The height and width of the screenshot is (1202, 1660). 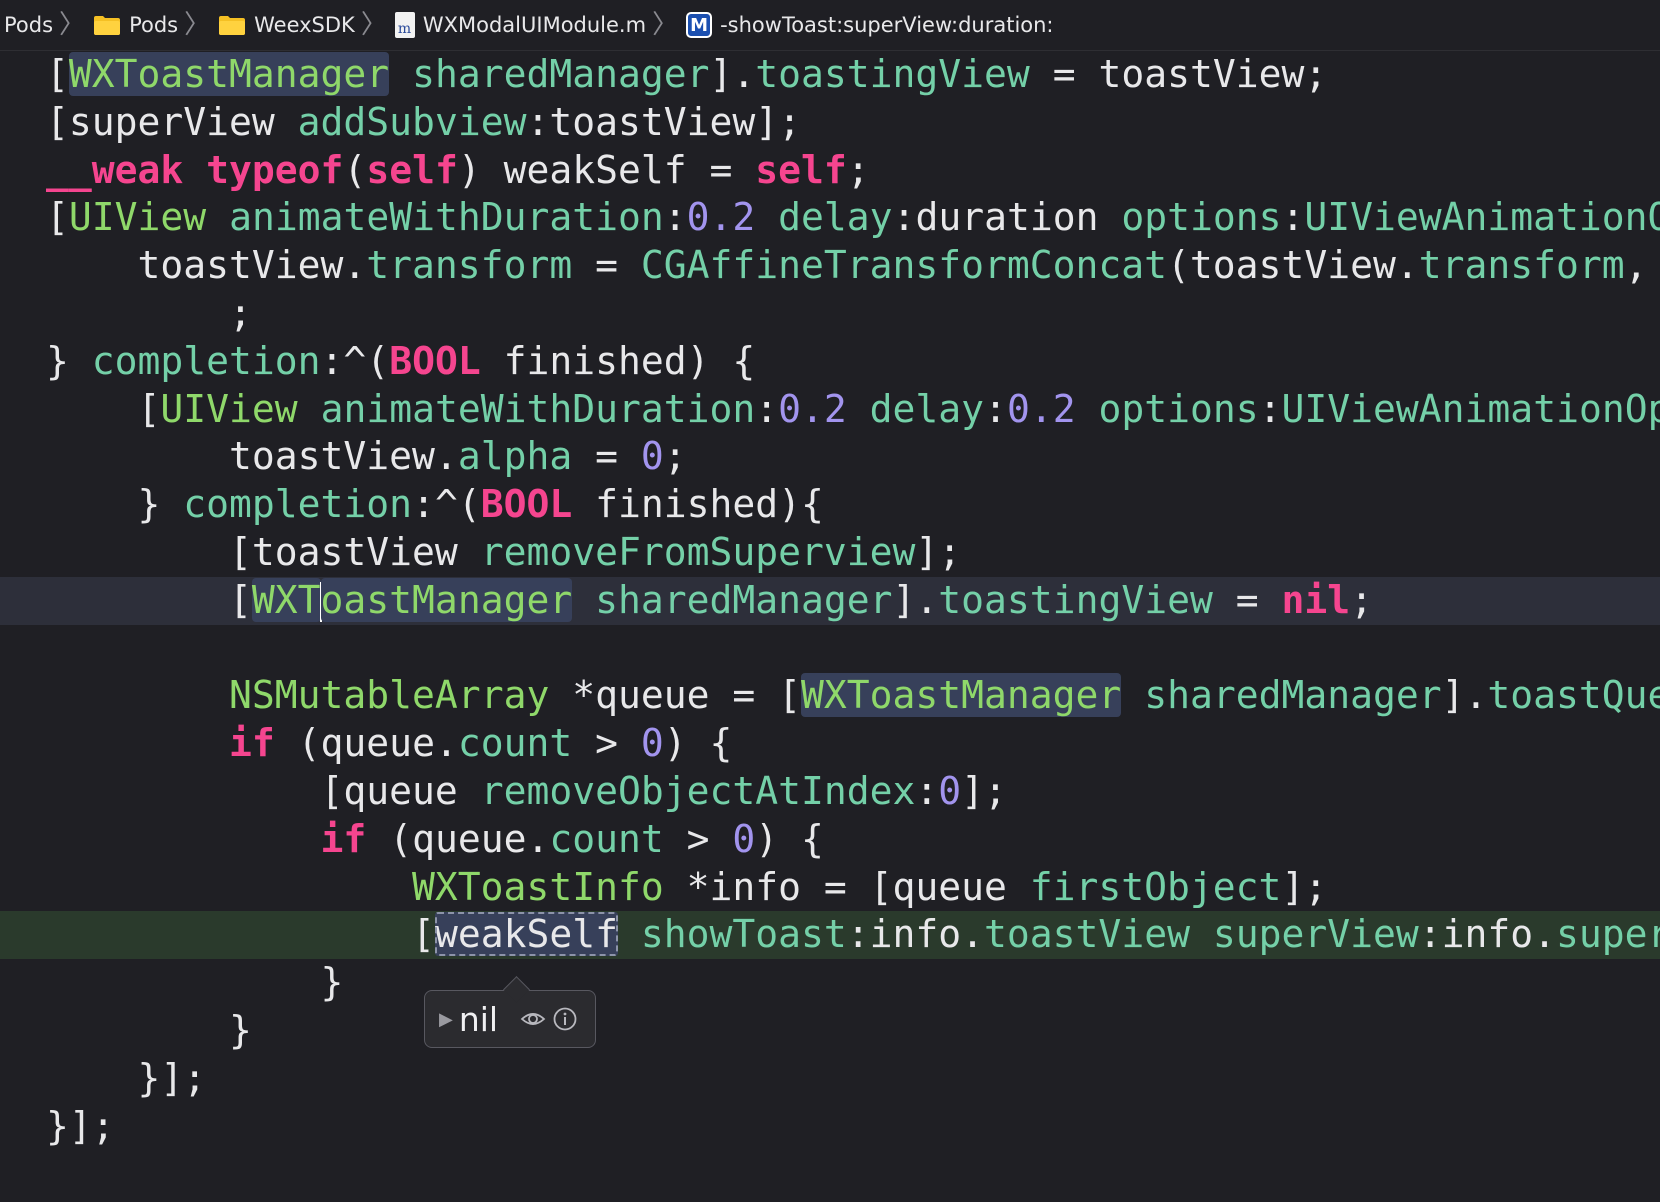 What do you see at coordinates (275, 169) in the screenshot?
I see `keyword-token: typeof` at bounding box center [275, 169].